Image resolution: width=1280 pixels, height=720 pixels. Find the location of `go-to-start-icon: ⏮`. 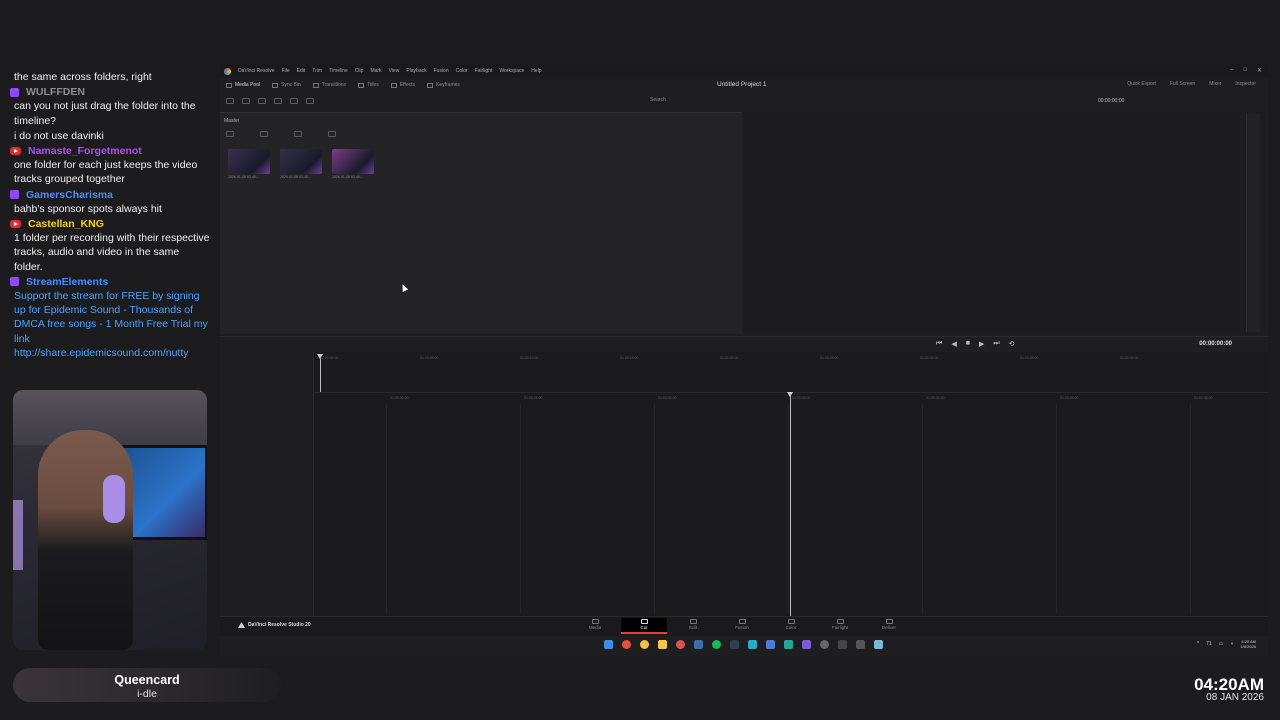

go-to-start-icon: ⏮ is located at coordinates (939, 344).